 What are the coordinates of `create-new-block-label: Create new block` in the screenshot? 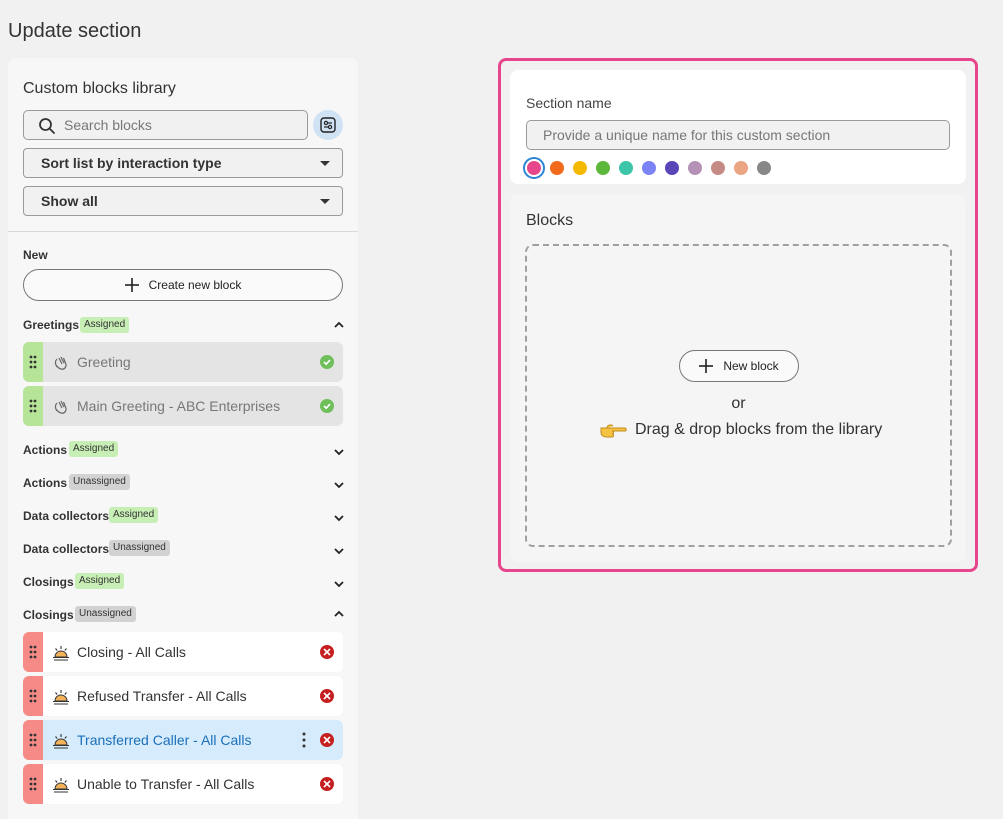 It's located at (195, 285).